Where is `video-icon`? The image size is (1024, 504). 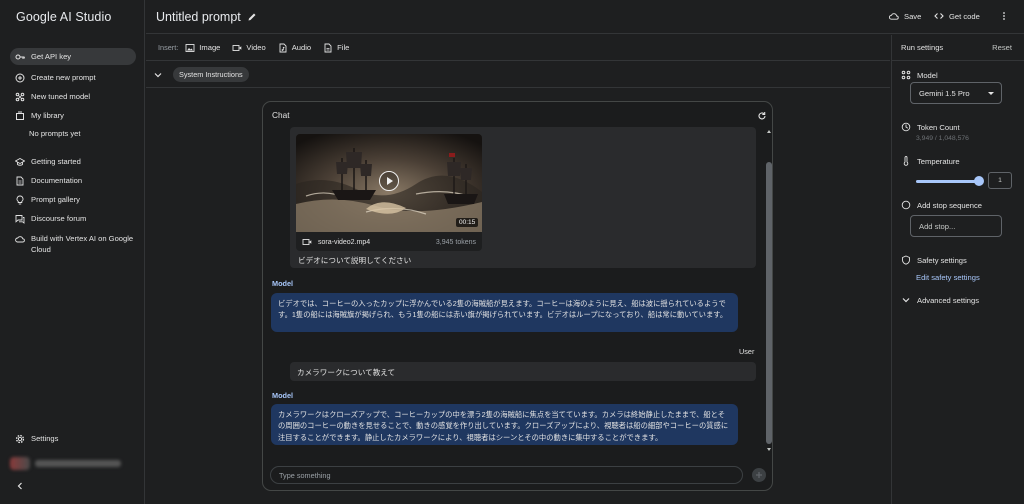
video-icon is located at coordinates (237, 48).